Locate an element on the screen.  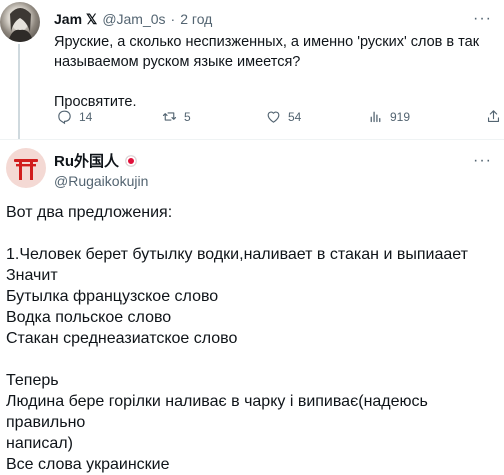
tweet-time: 2 год is located at coordinates (196, 19).